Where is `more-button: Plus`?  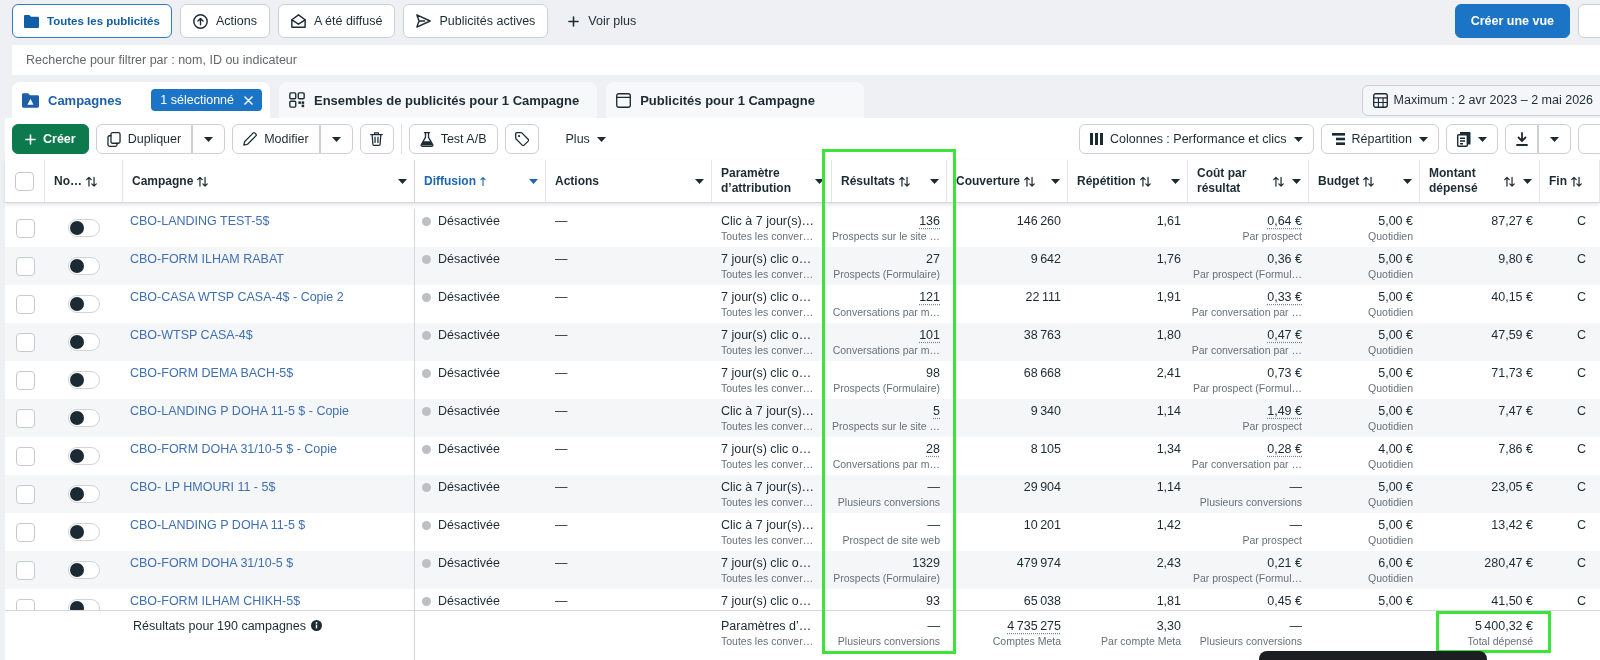 more-button: Plus is located at coordinates (585, 139).